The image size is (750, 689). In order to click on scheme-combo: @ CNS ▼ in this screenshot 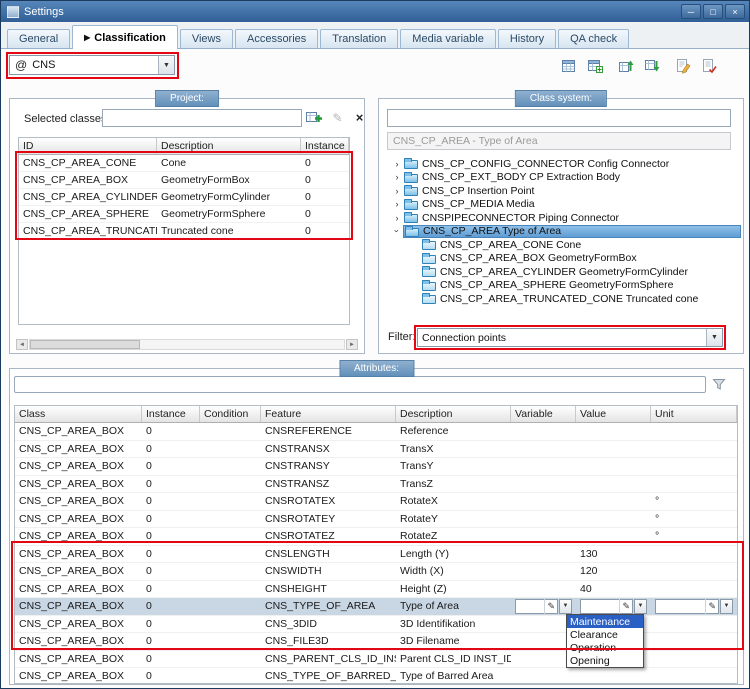, I will do `click(92, 65)`.